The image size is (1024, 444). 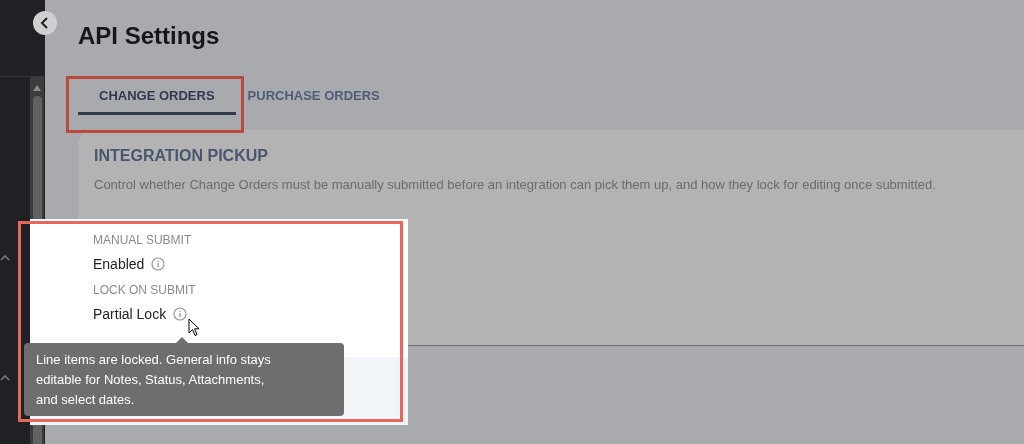 I want to click on setting-value: Enabled, so click(x=119, y=264).